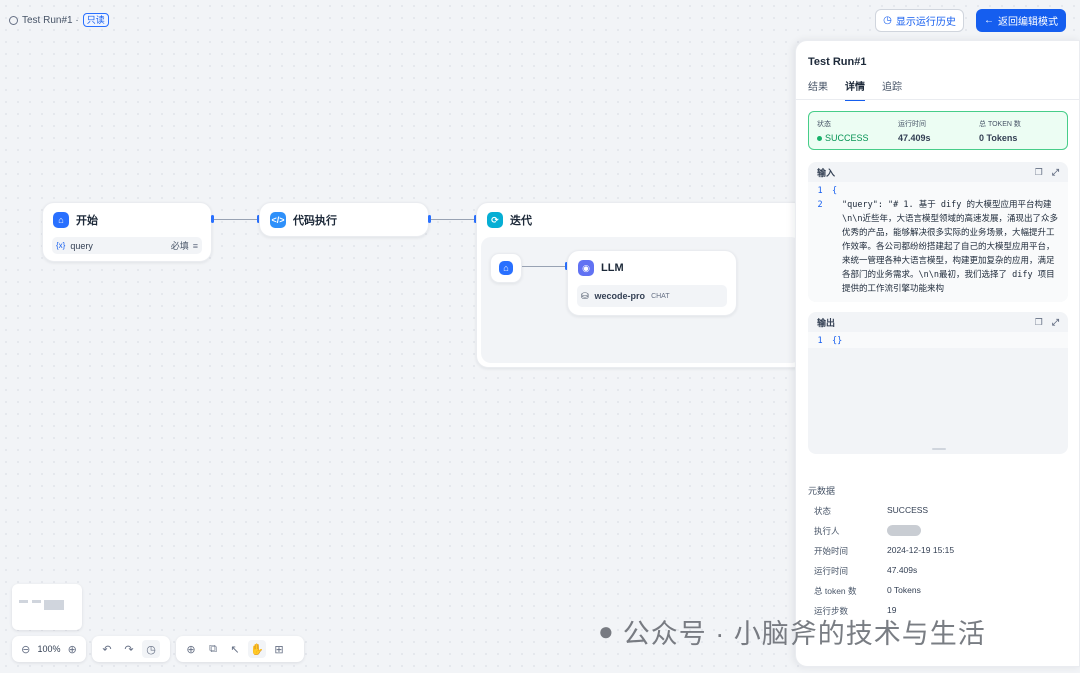 The image size is (1080, 673). Describe the element at coordinates (278, 220) in the screenshot. I see `code-icon: </>` at that location.